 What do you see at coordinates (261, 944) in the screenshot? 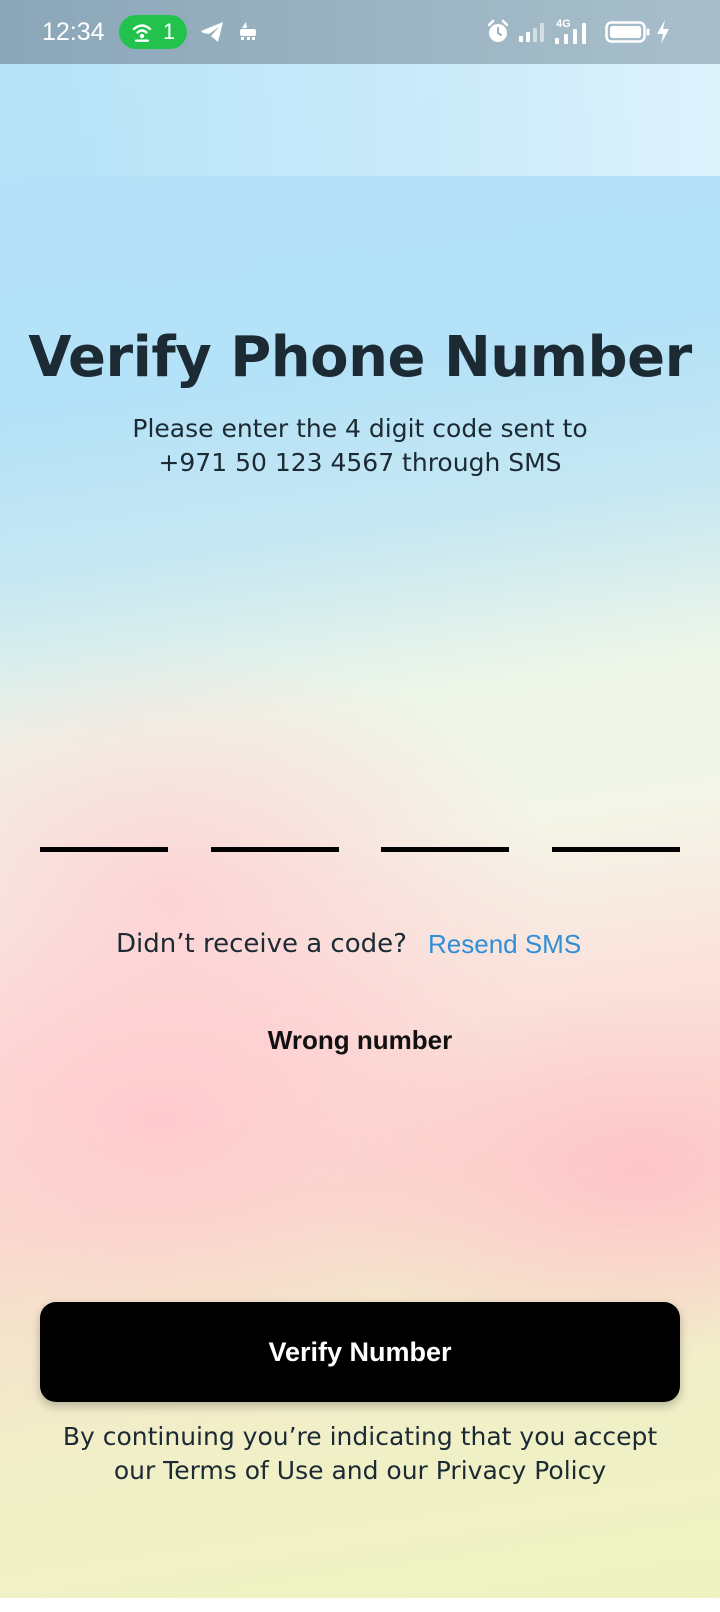
I see `resend-prompt: Didn’t receive a code?` at bounding box center [261, 944].